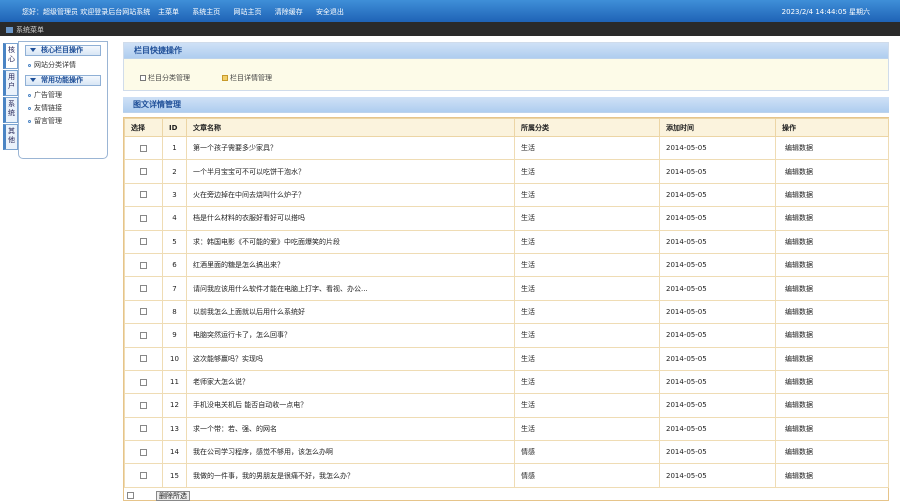  I want to click on menu-item-site-category: 网站分类详情, so click(67, 65).